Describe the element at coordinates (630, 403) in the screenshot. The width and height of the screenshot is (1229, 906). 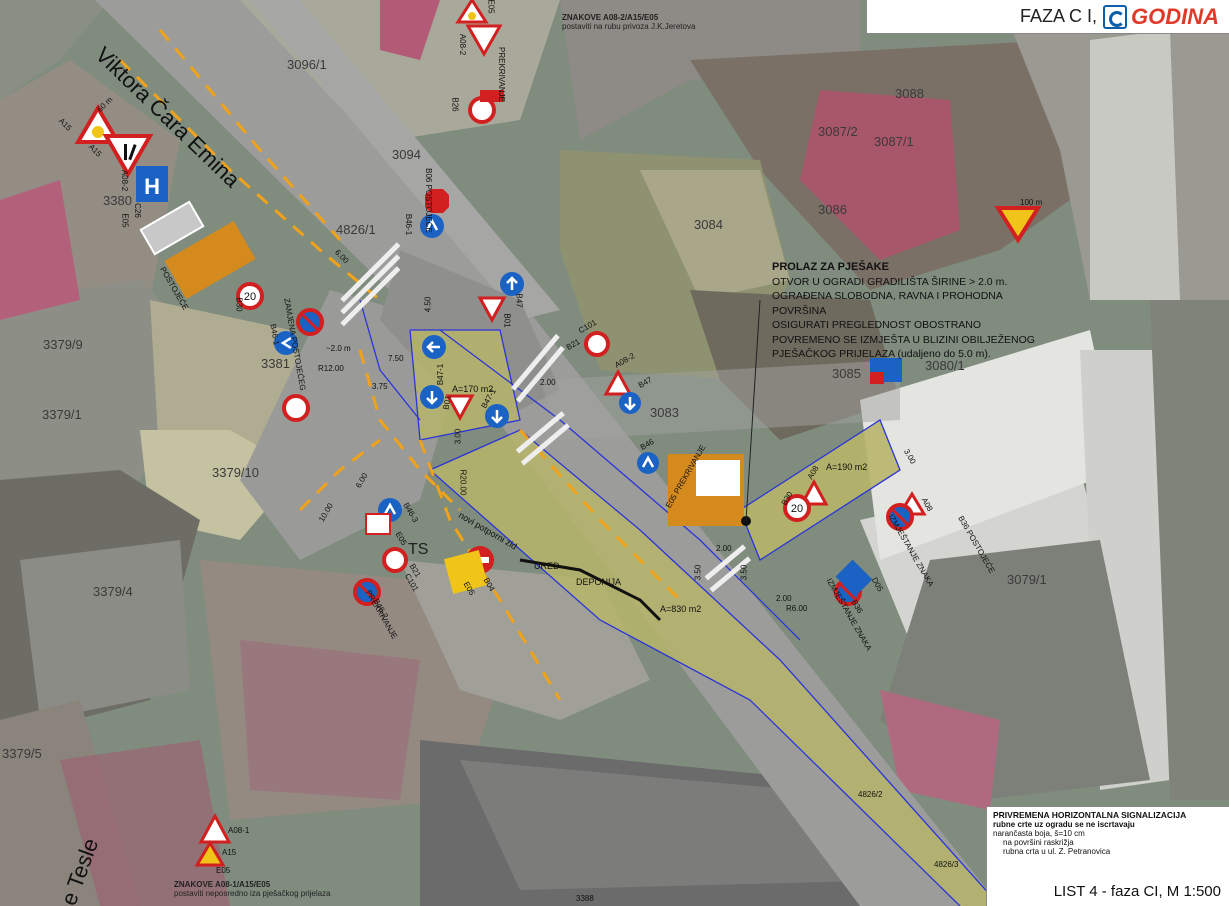
I see `mandatory-sign-b47-right` at that location.